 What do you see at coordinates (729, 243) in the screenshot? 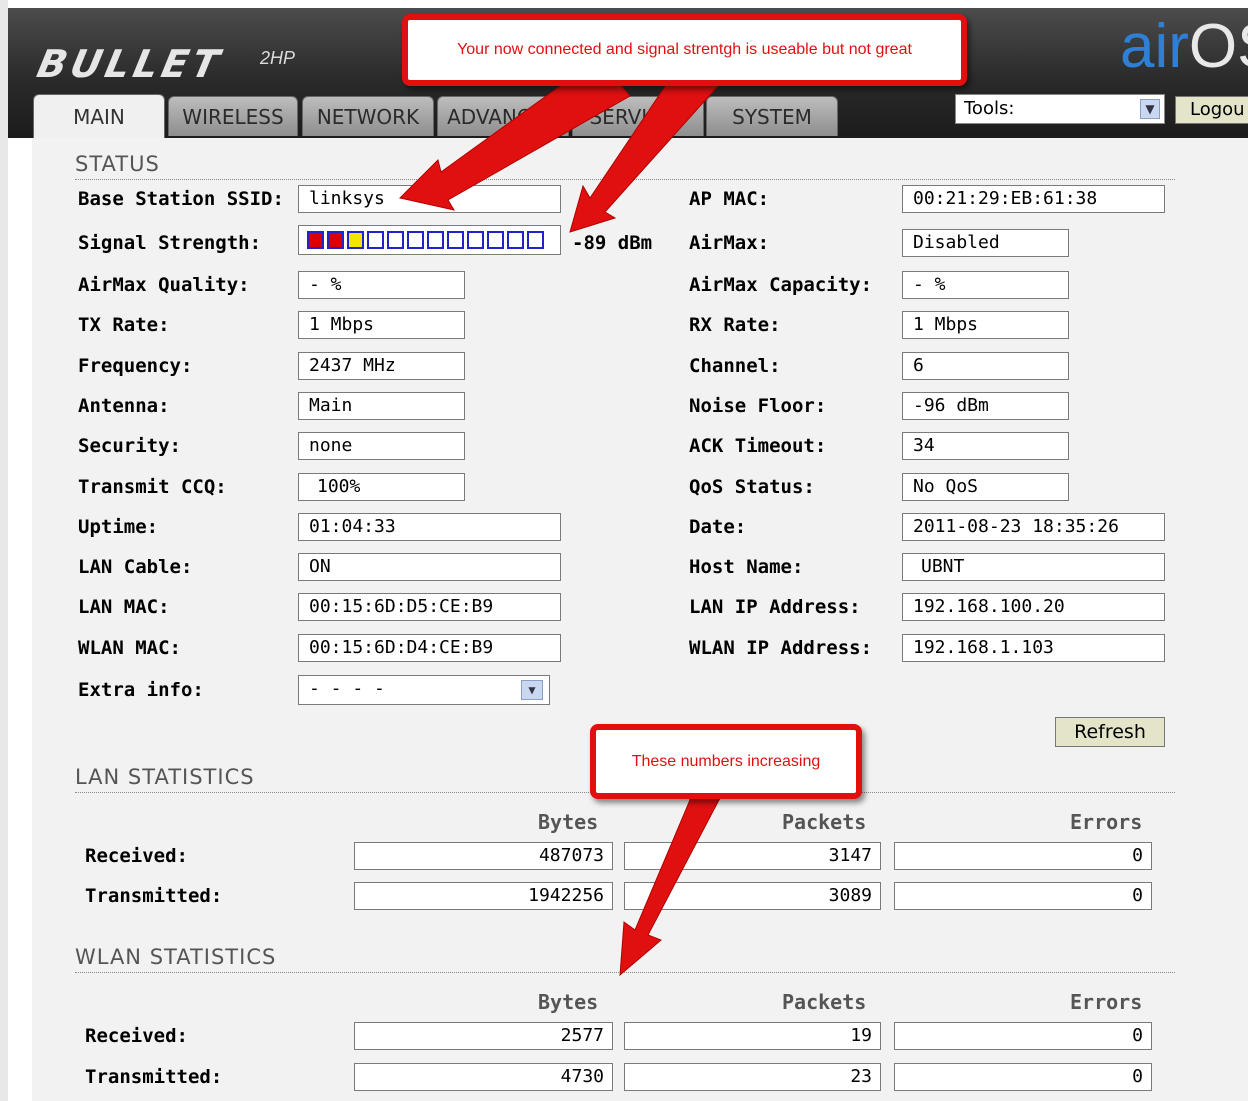
I see `airmax-label: AirMax:` at bounding box center [729, 243].